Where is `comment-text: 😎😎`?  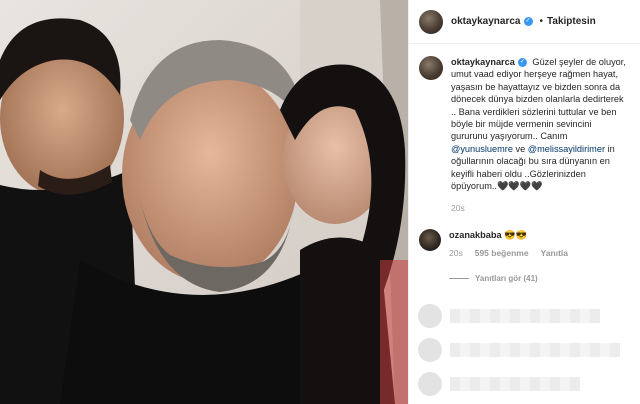 comment-text: 😎😎 is located at coordinates (516, 234).